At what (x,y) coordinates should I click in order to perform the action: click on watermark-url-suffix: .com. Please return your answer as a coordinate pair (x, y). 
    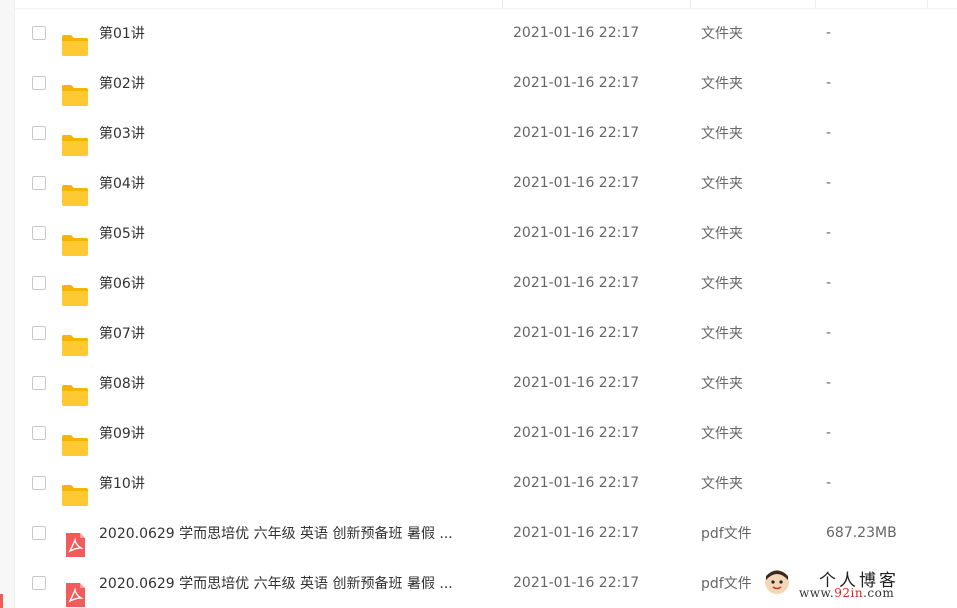
    Looking at the image, I should click on (879, 593).